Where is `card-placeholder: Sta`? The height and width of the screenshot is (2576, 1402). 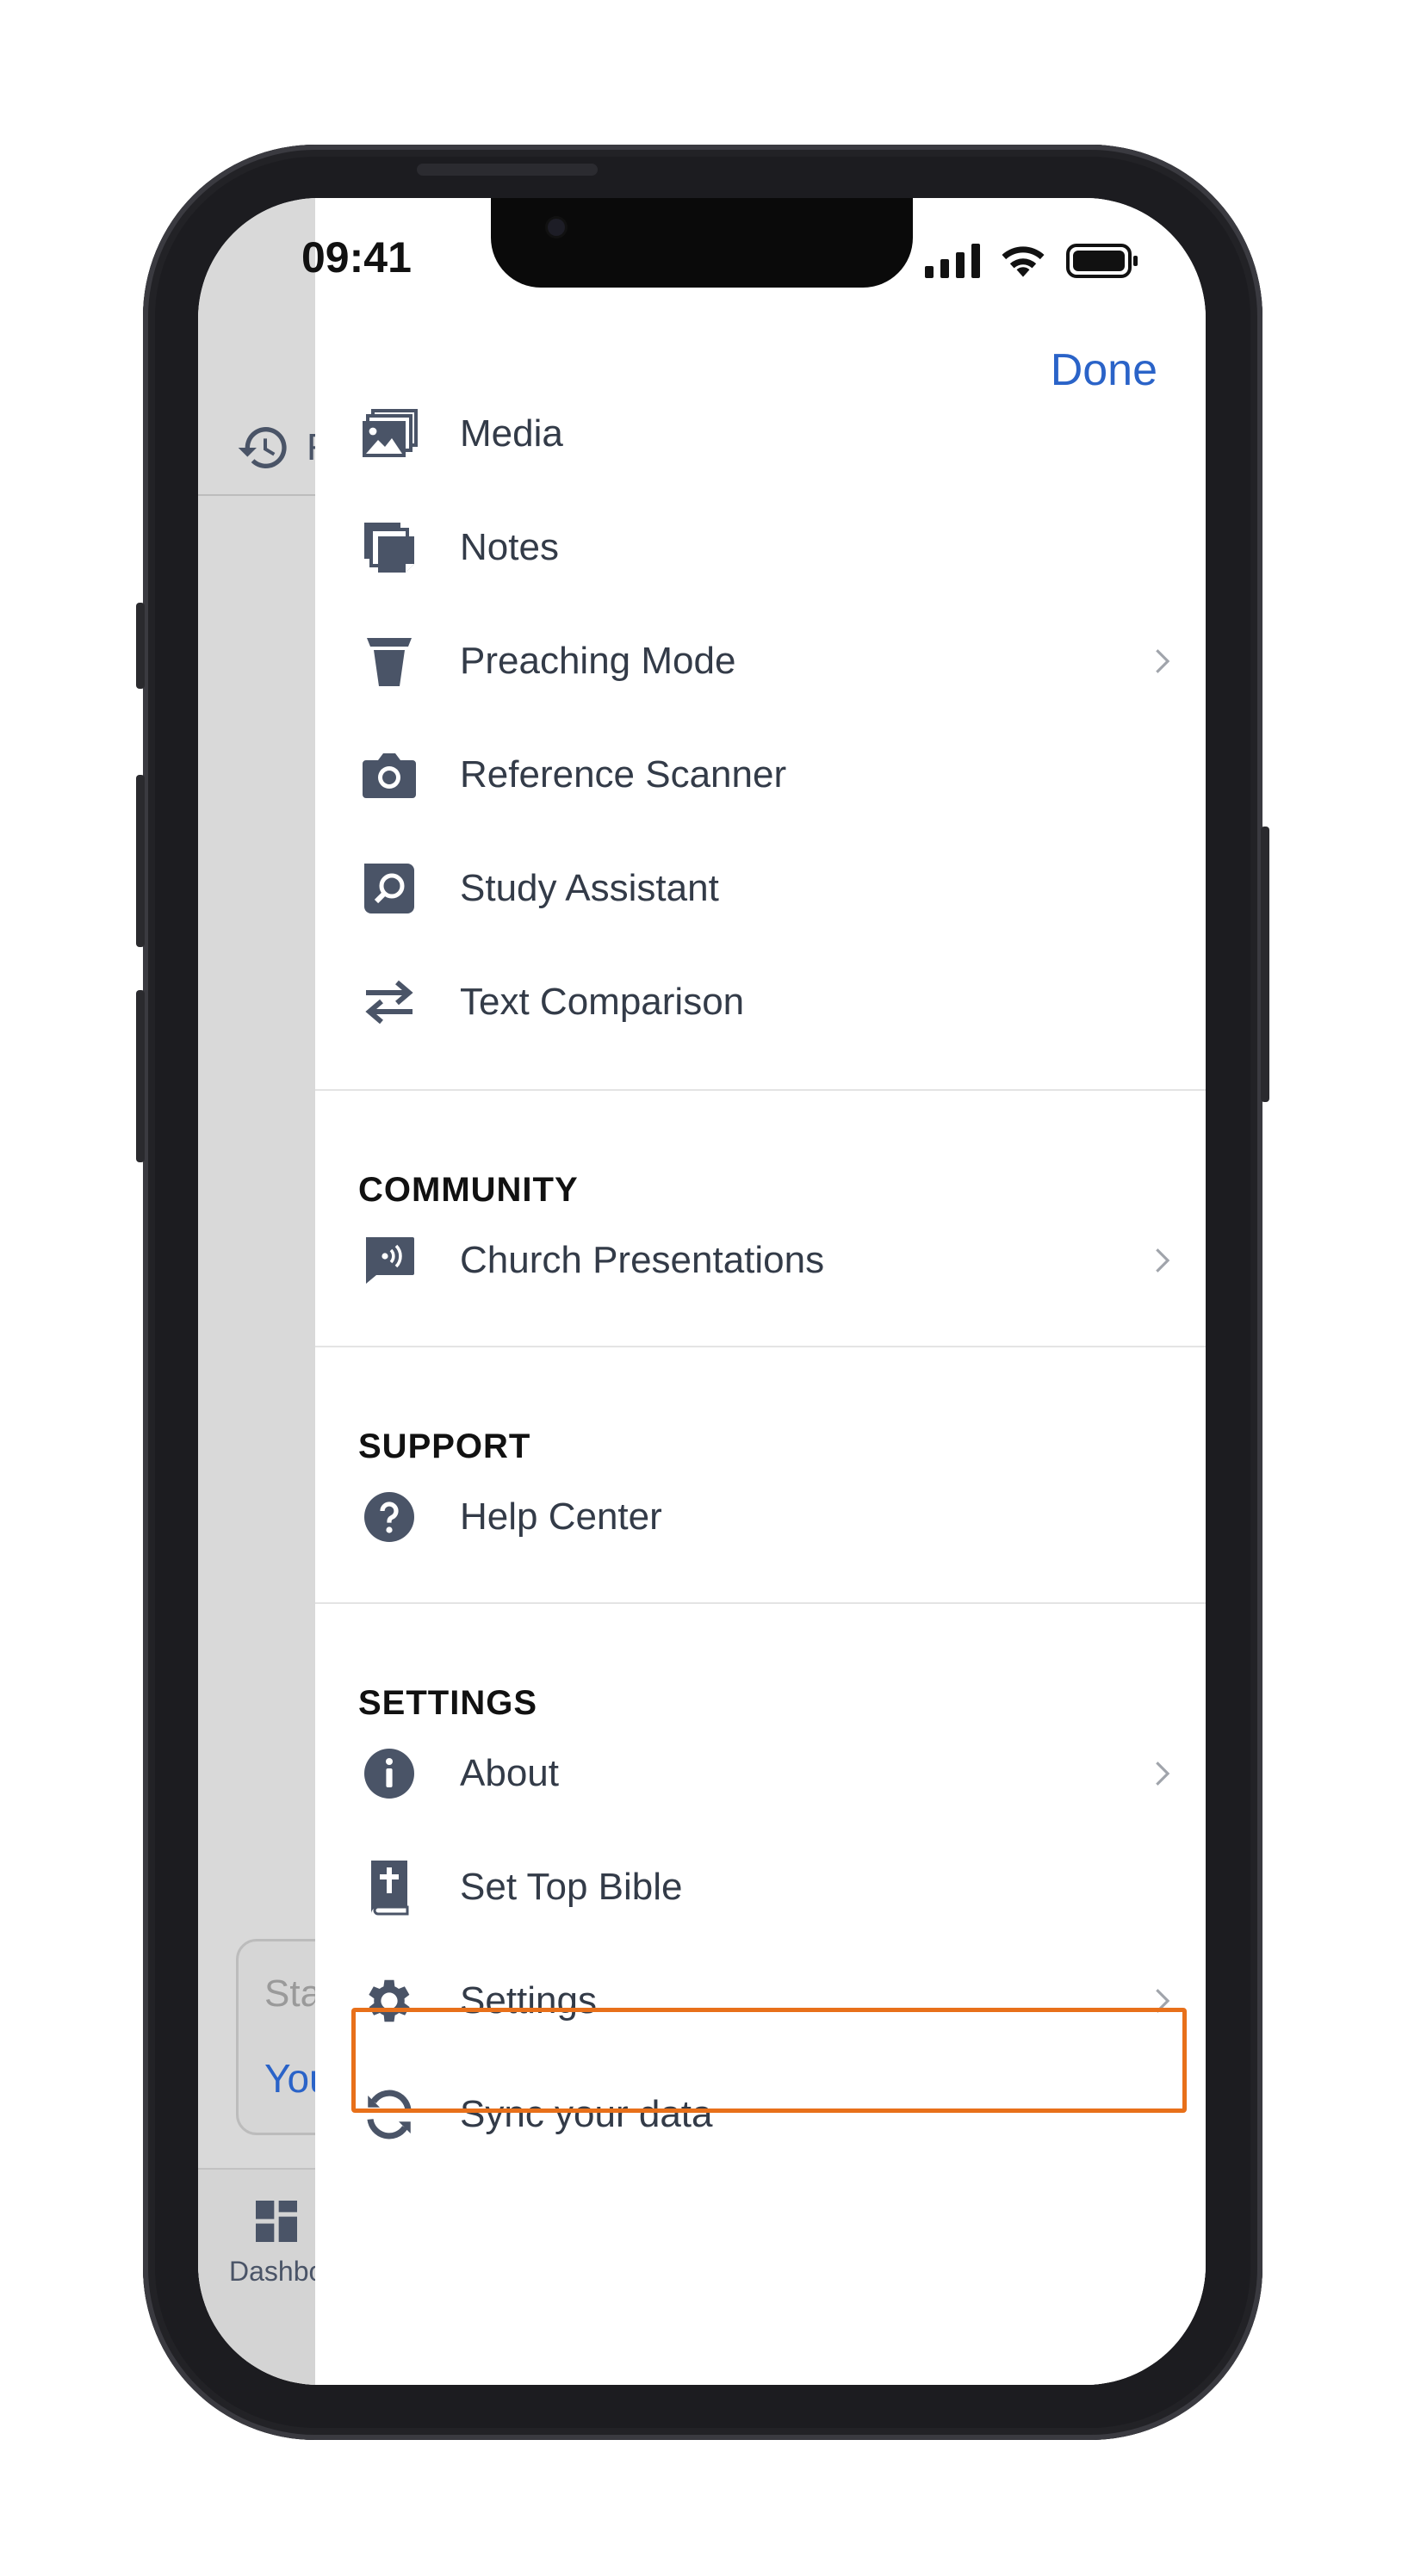
card-placeholder: Sta is located at coordinates (293, 1994).